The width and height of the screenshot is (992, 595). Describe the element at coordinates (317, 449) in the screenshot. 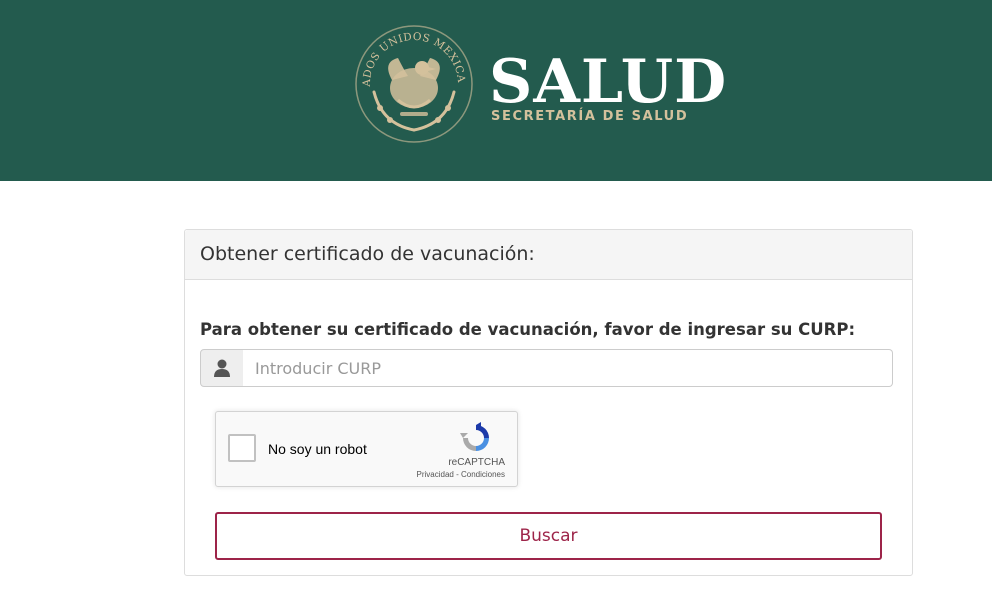

I see `recaptcha-label: No soy un robot` at that location.